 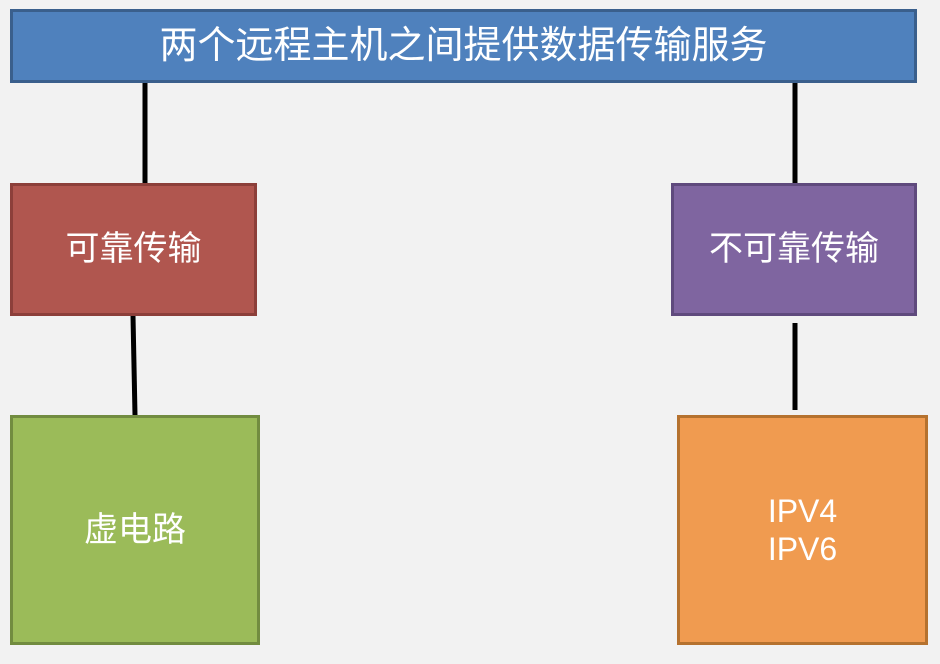 I want to click on virtual-circuit-label: 虚电路, so click(x=135, y=529).